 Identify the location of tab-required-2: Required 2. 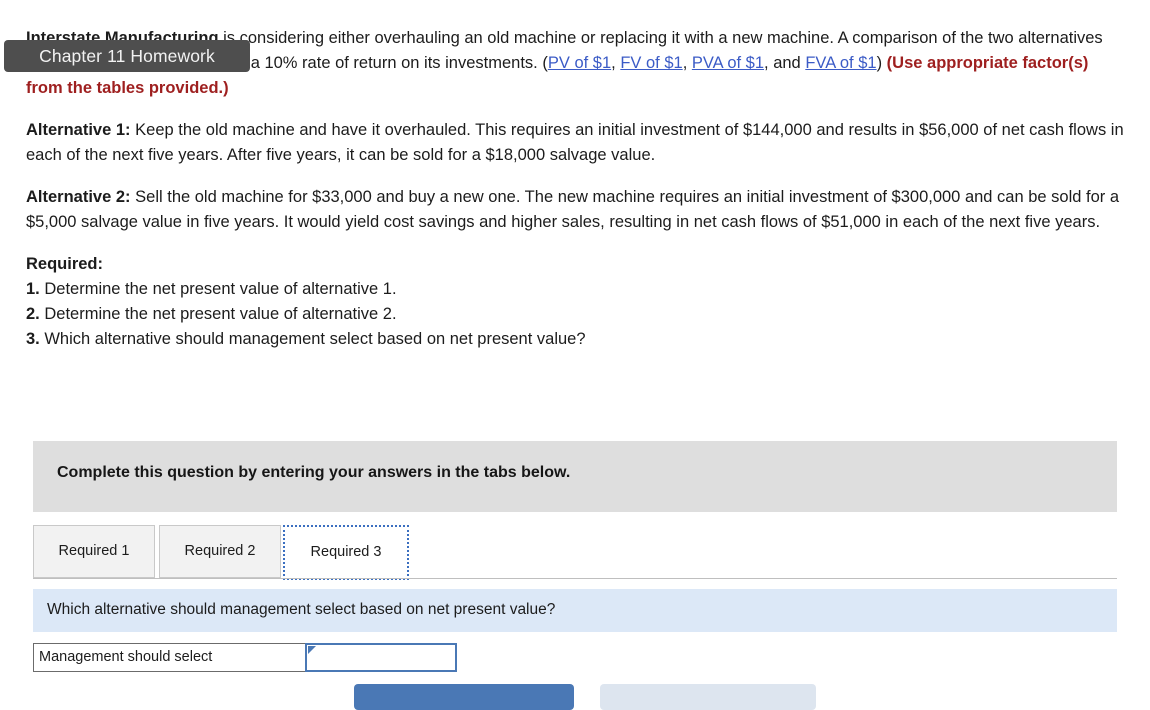
(220, 551).